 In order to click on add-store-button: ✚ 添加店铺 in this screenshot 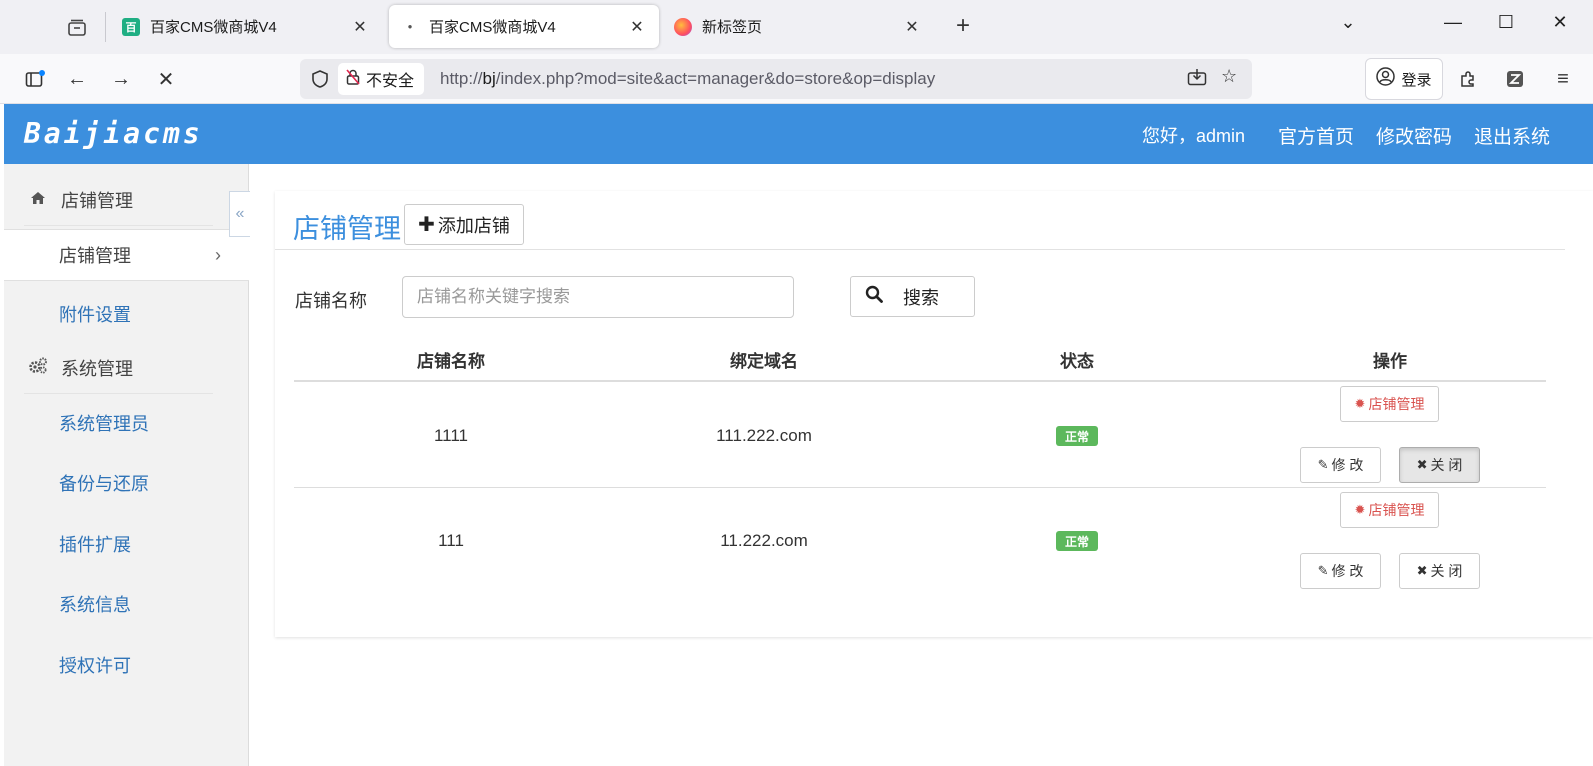, I will do `click(464, 224)`.